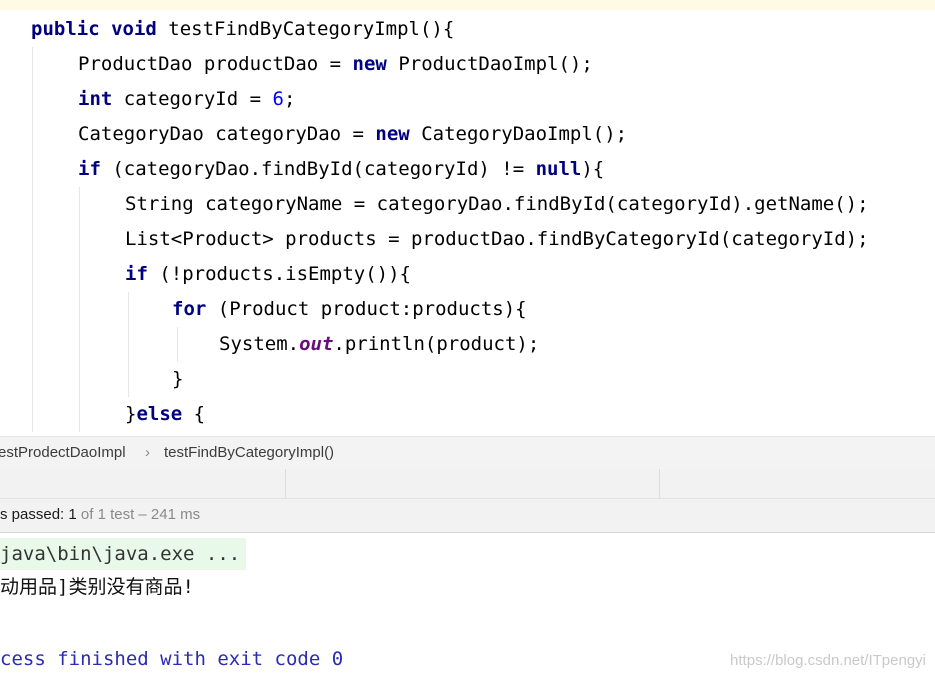 This screenshot has height=677, width=935. I want to click on code-line: System.out.println(product);, so click(379, 344).